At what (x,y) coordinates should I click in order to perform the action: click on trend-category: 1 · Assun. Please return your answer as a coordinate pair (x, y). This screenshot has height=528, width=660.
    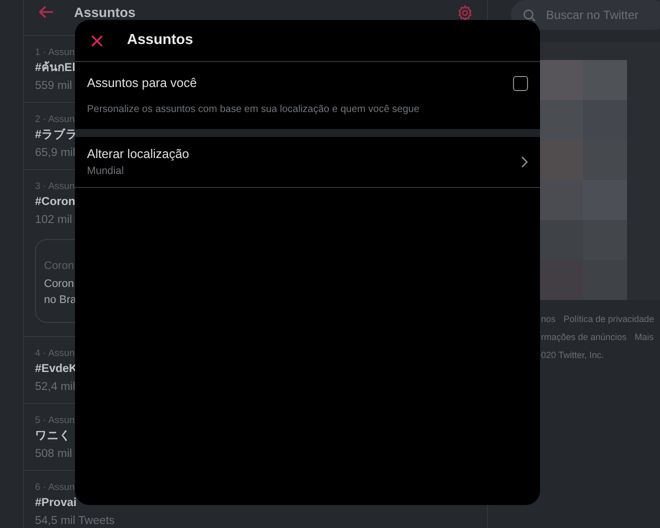
    Looking at the image, I should click on (55, 53).